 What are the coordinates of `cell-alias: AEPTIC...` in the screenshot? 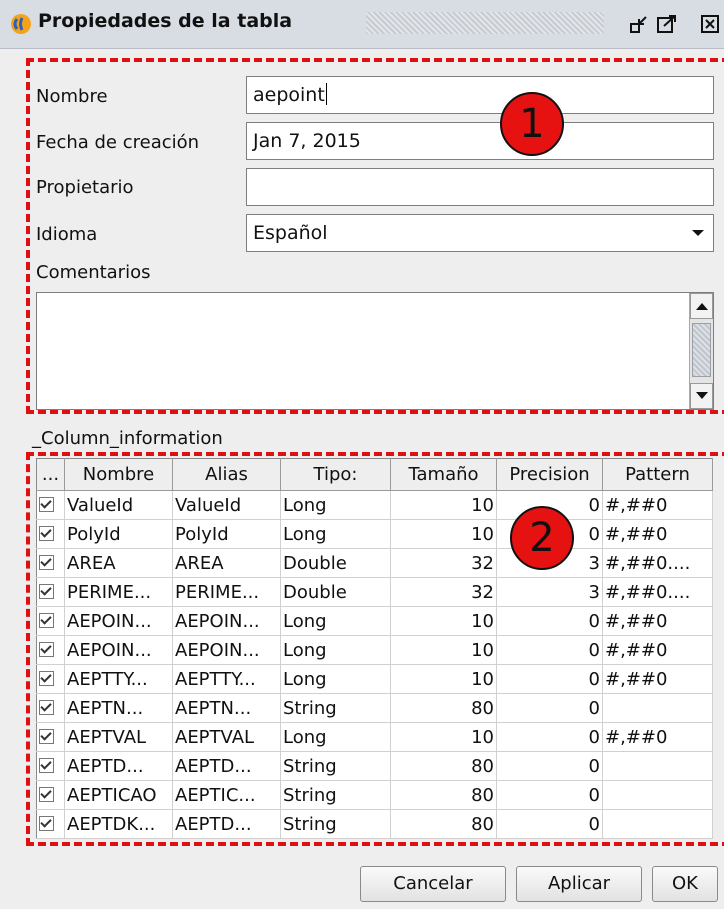 It's located at (226, 795).